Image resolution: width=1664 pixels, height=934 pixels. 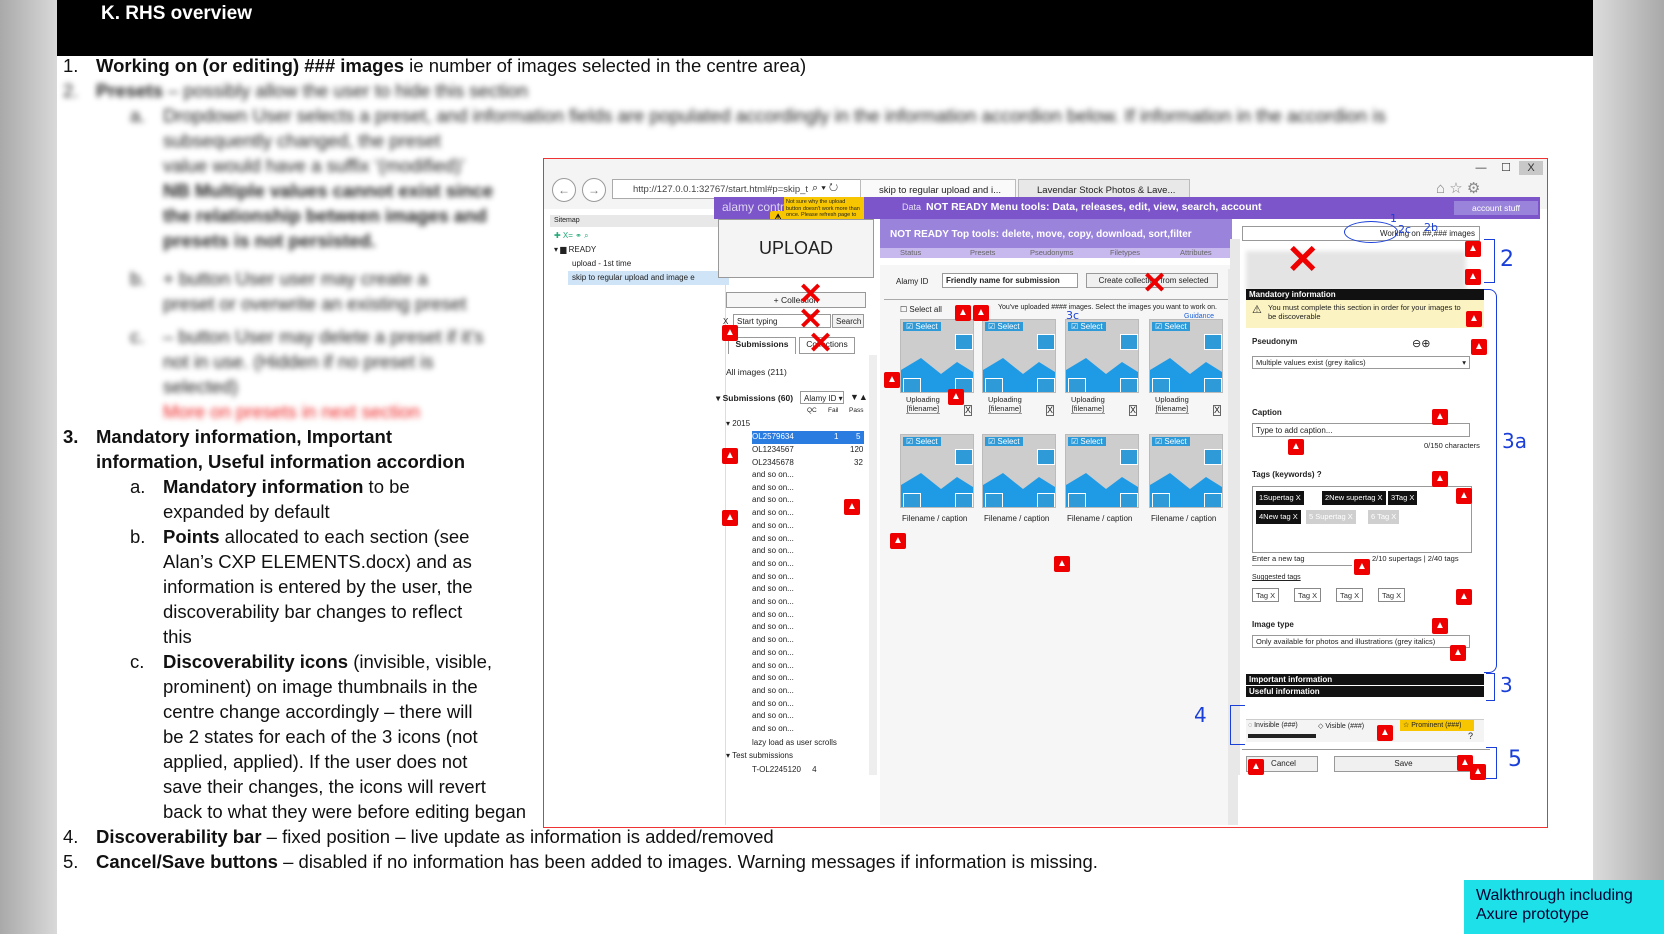 What do you see at coordinates (822, 397) in the screenshot?
I see `sort-select: Alamy ID ▾` at bounding box center [822, 397].